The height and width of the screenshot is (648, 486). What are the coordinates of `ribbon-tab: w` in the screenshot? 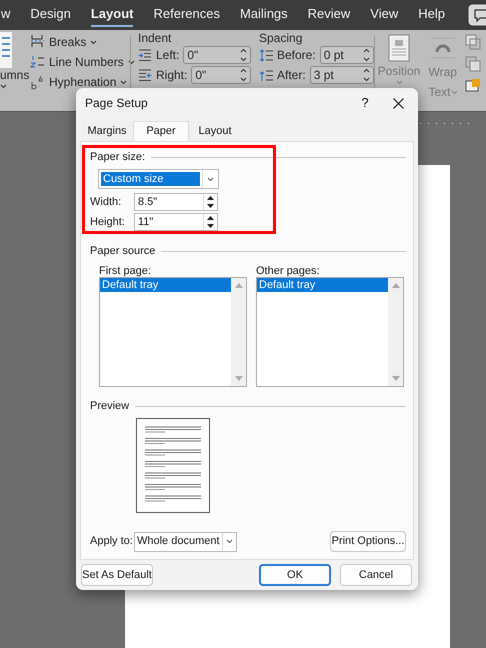 It's located at (5, 15).